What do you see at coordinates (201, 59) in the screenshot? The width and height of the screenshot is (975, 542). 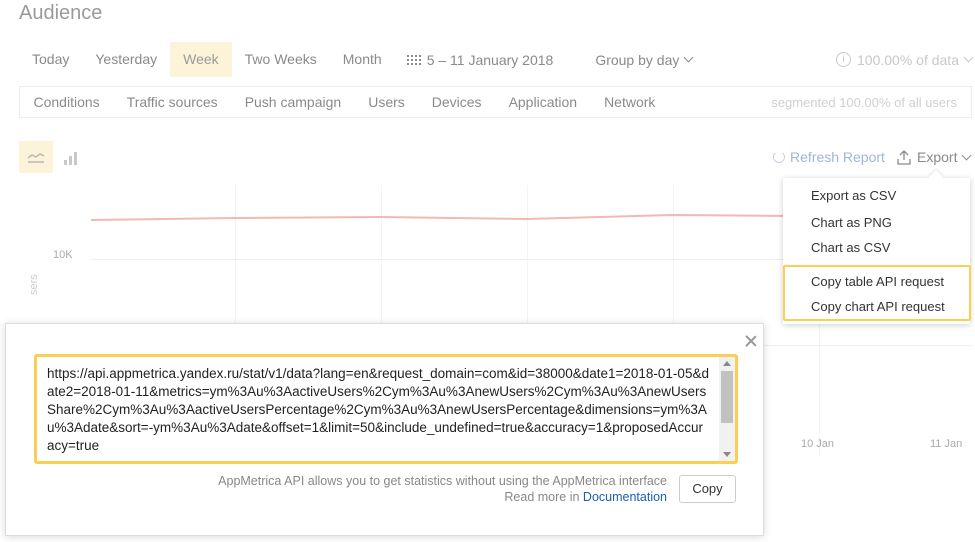 I see `period-week: Week` at bounding box center [201, 59].